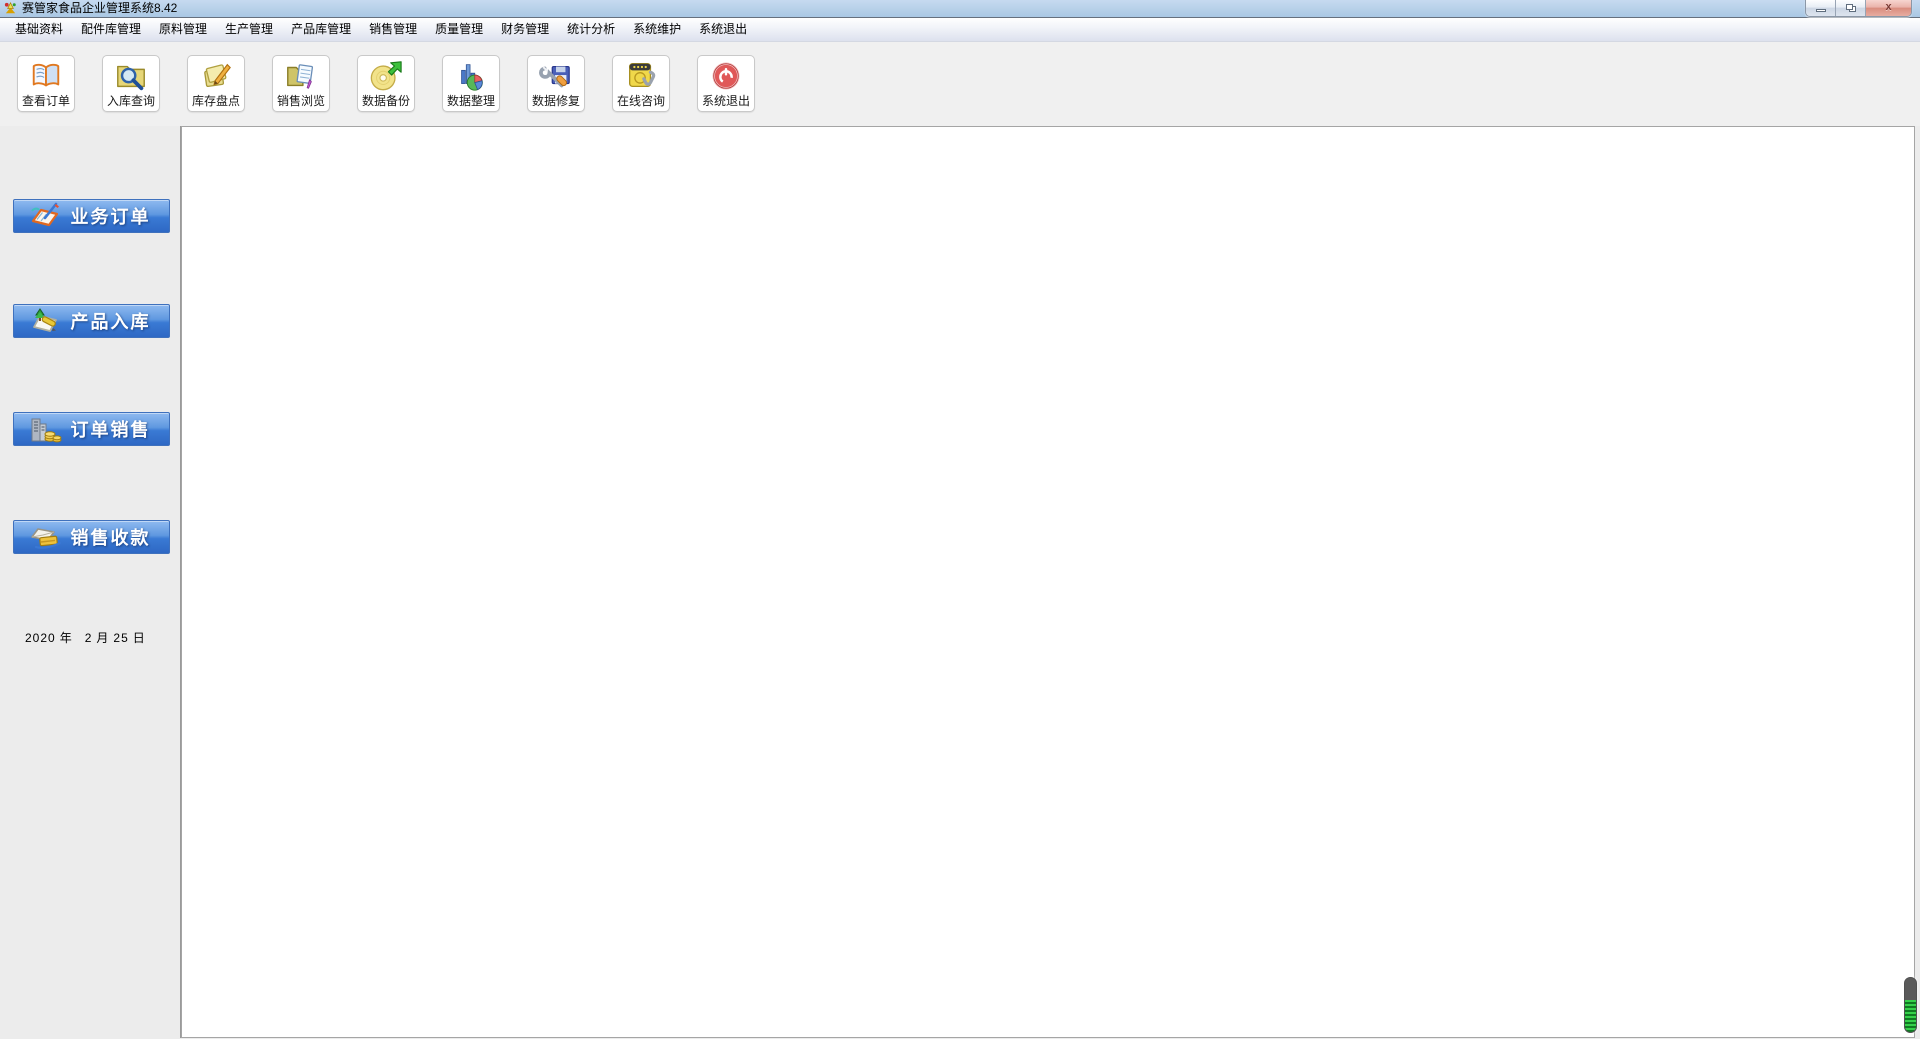 This screenshot has height=1039, width=1920. I want to click on view-orders-button: 查看订单, so click(46, 83).